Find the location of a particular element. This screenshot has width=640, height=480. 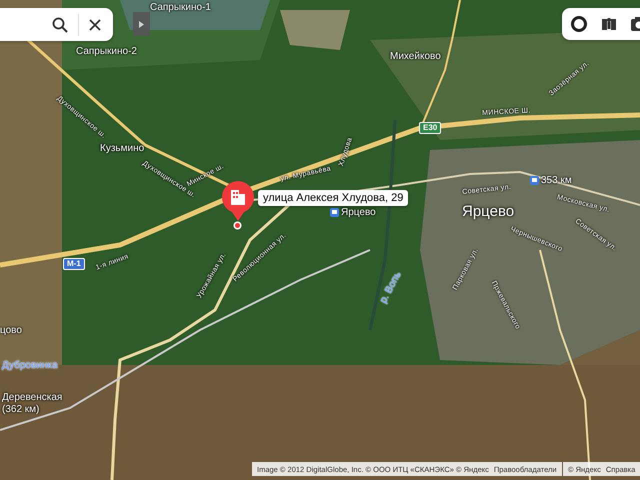

place-label: Деревенская is located at coordinates (32, 397).